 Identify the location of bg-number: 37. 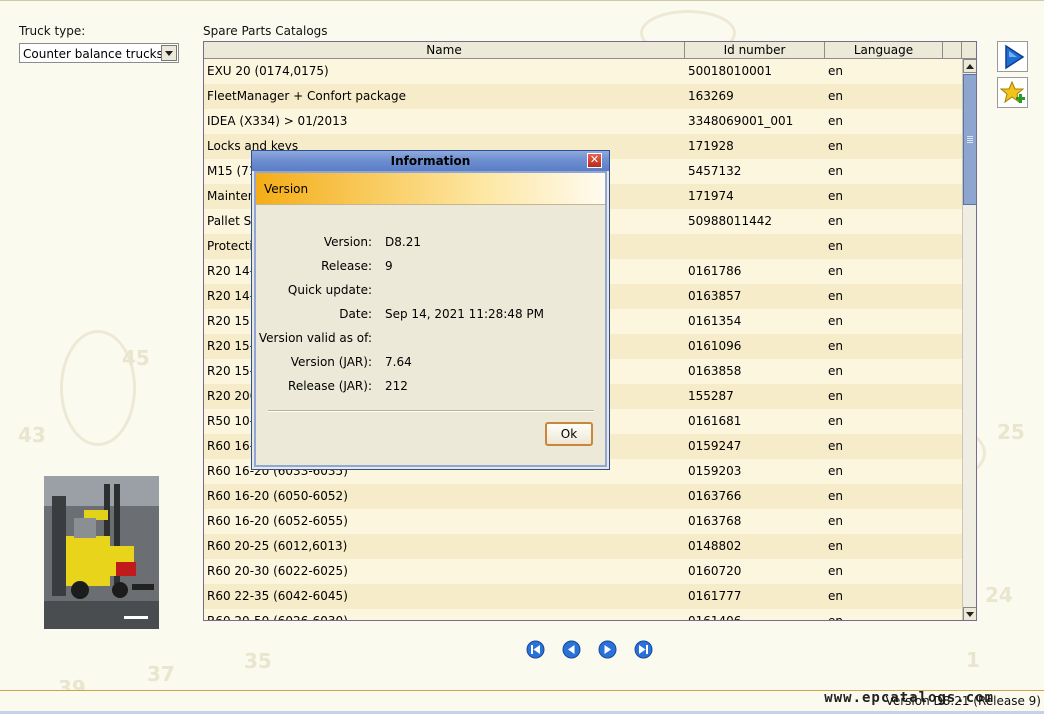
(161, 674).